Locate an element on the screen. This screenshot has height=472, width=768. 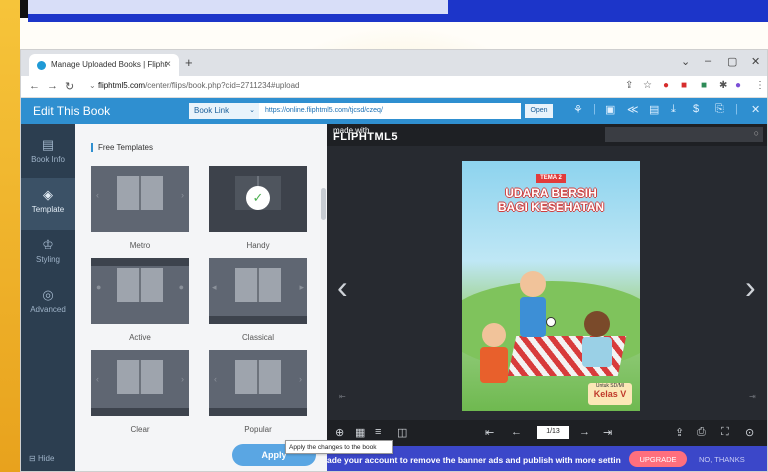
sidebar-item-advanced: ◎ Advanced is located at coordinates (48, 304).